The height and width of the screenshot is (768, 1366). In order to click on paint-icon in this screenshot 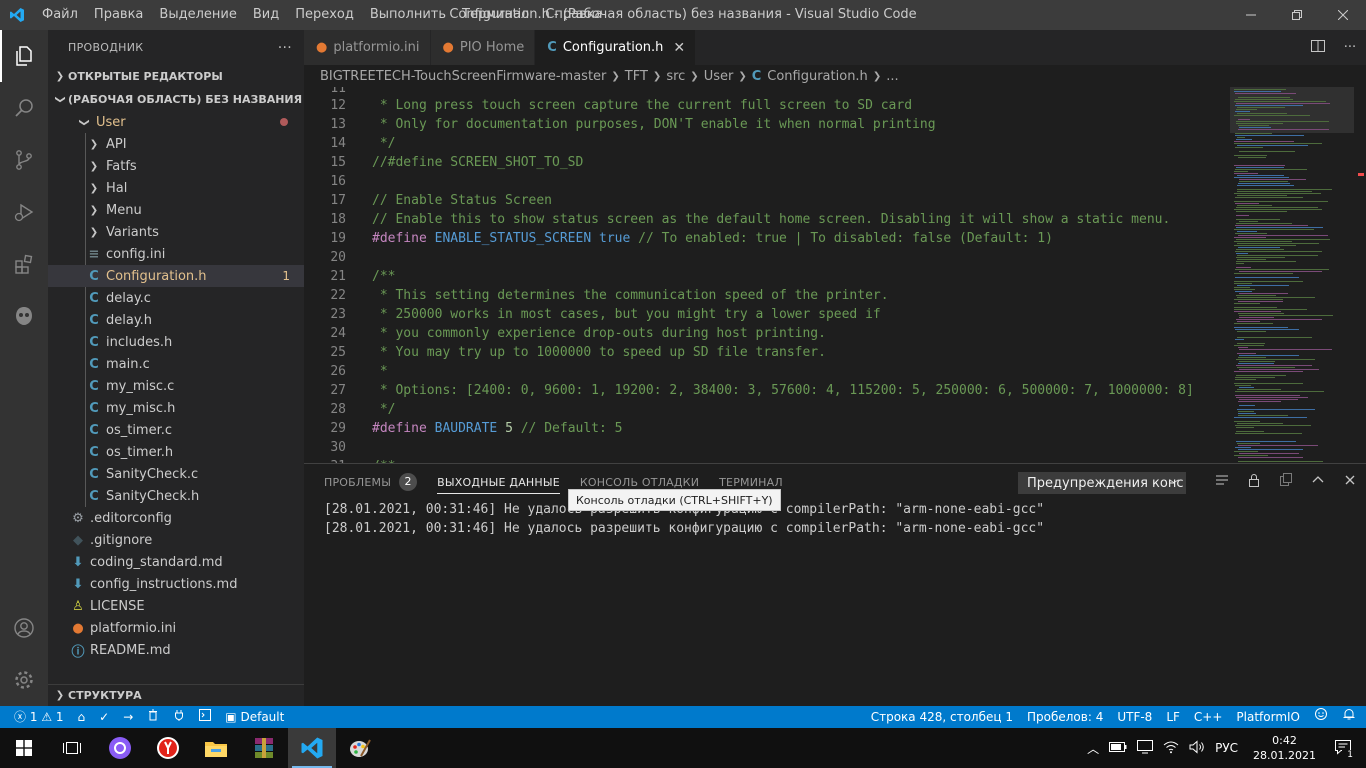, I will do `click(360, 748)`.